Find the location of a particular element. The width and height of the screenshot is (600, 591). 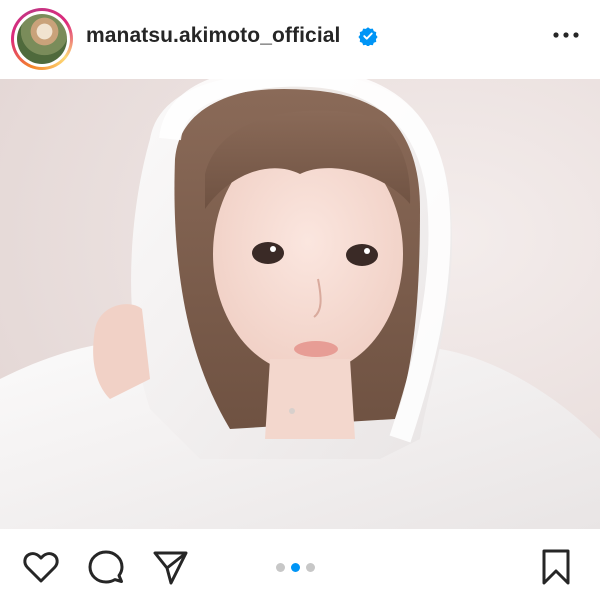

verified-badge-icon is located at coordinates (368, 36).